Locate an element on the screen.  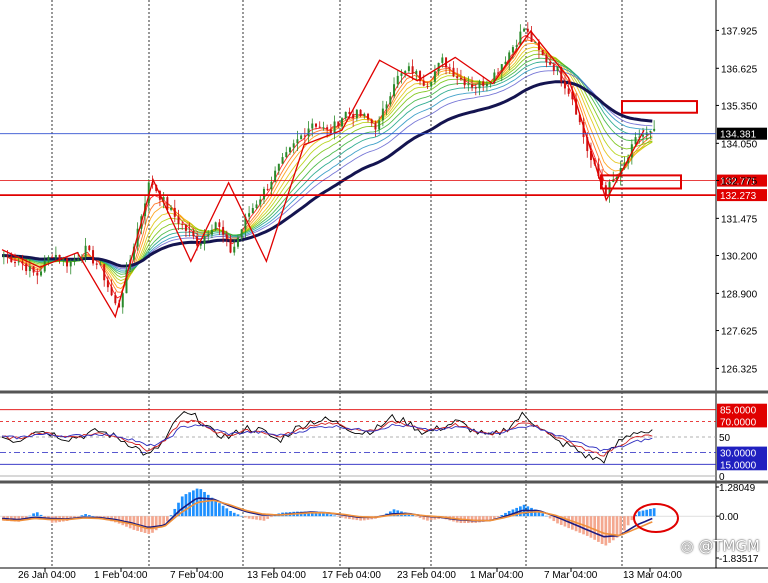
time-tick-label: 1 Feb 04:00 is located at coordinates (121, 575).